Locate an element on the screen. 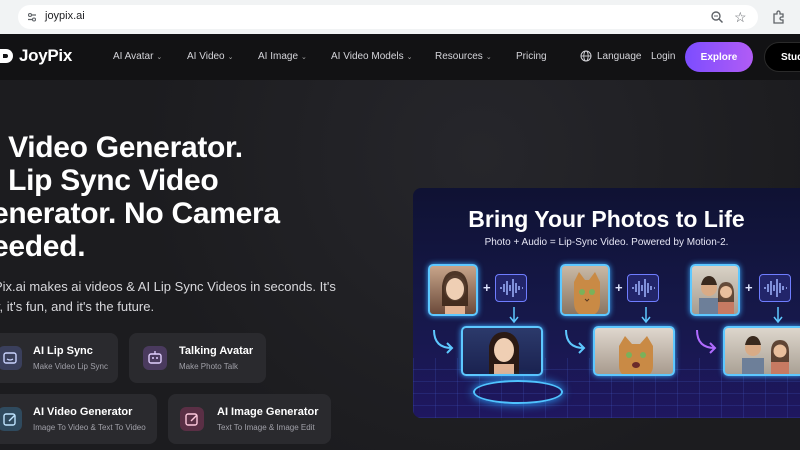 The height and width of the screenshot is (450, 800). feature-subtitle: Image To Video & Text To Video is located at coordinates (89, 427).